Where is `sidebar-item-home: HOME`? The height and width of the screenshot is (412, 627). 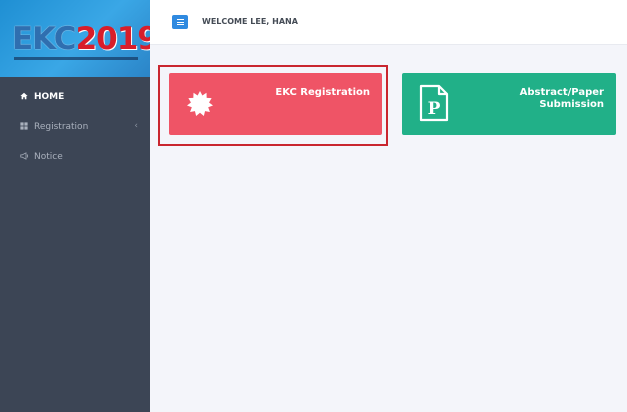
sidebar-item-home: HOME is located at coordinates (75, 97).